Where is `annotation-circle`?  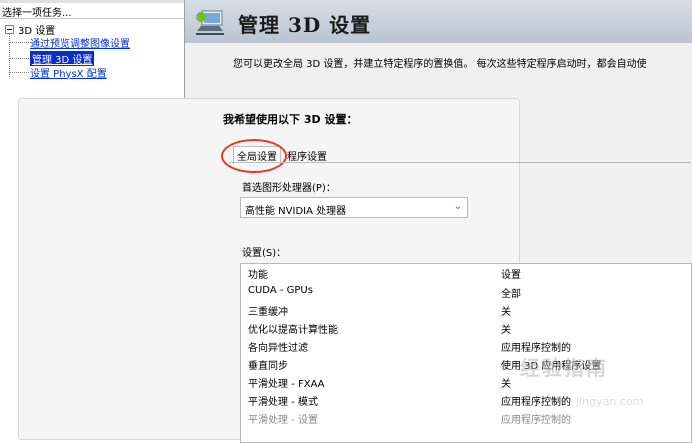 annotation-circle is located at coordinates (254, 156).